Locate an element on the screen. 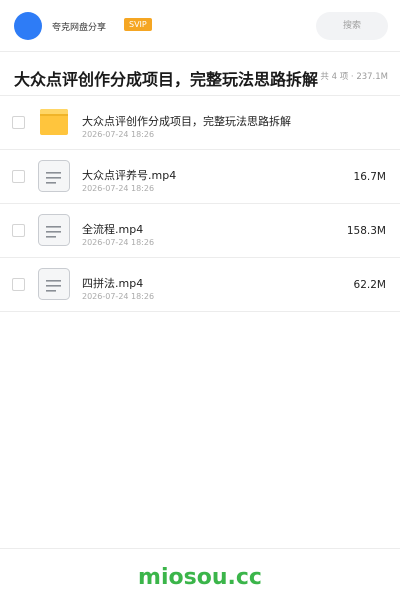 This screenshot has width=400, height=600. file-row-video: 四拼法.mp4 2026-07-24 18:26 62.2M is located at coordinates (200, 285).